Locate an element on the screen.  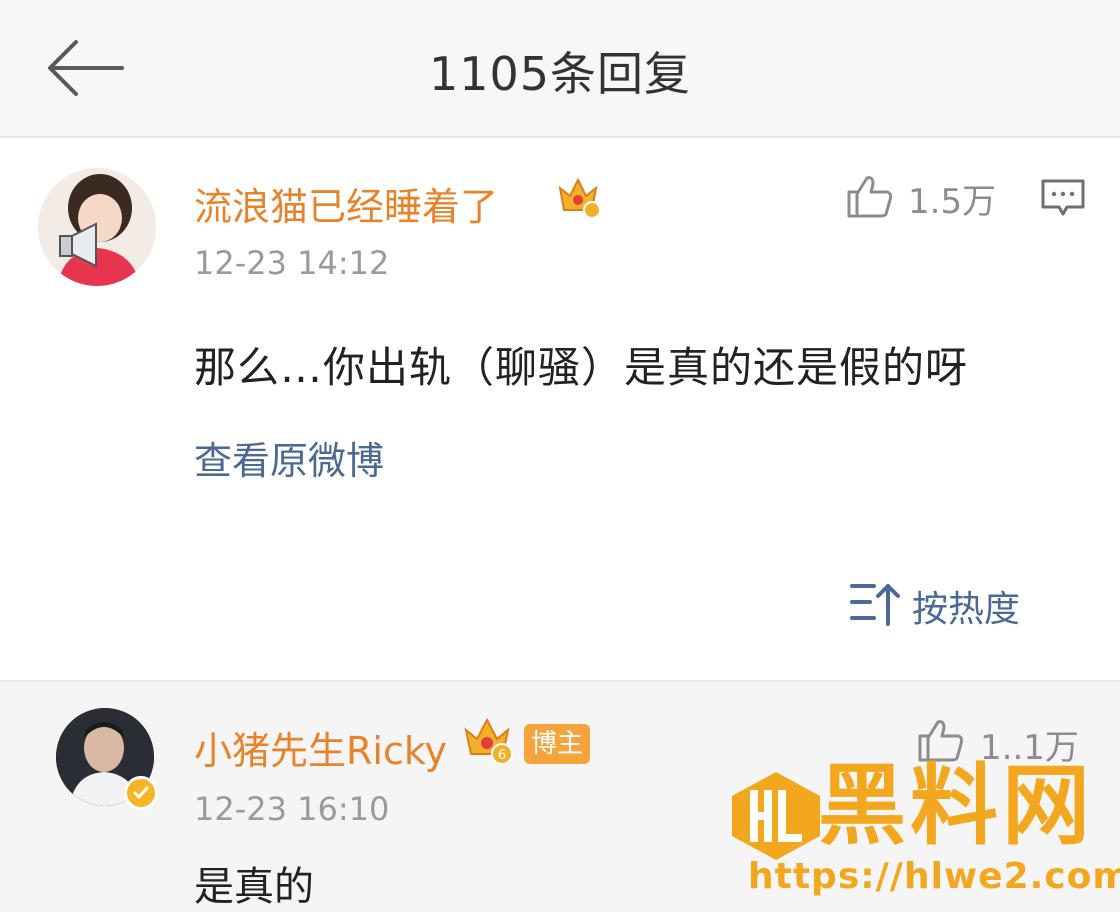
like-count: 1.5万 is located at coordinates (952, 202).